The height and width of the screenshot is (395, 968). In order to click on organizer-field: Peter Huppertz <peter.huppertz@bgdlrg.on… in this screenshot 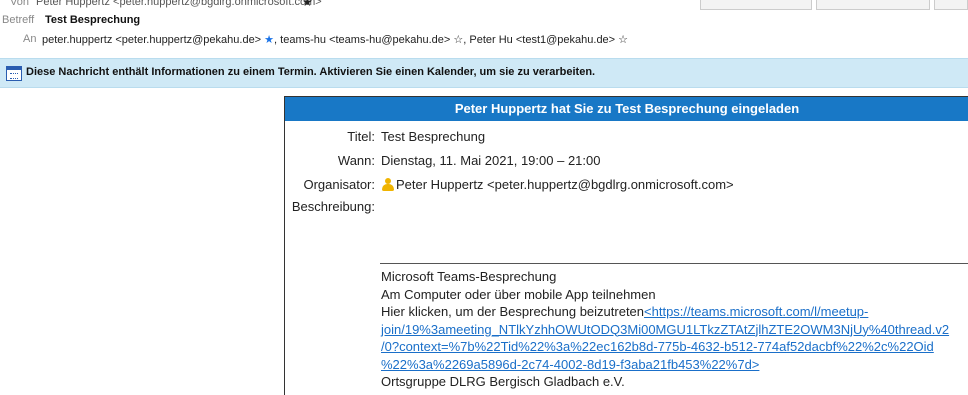, I will do `click(557, 184)`.